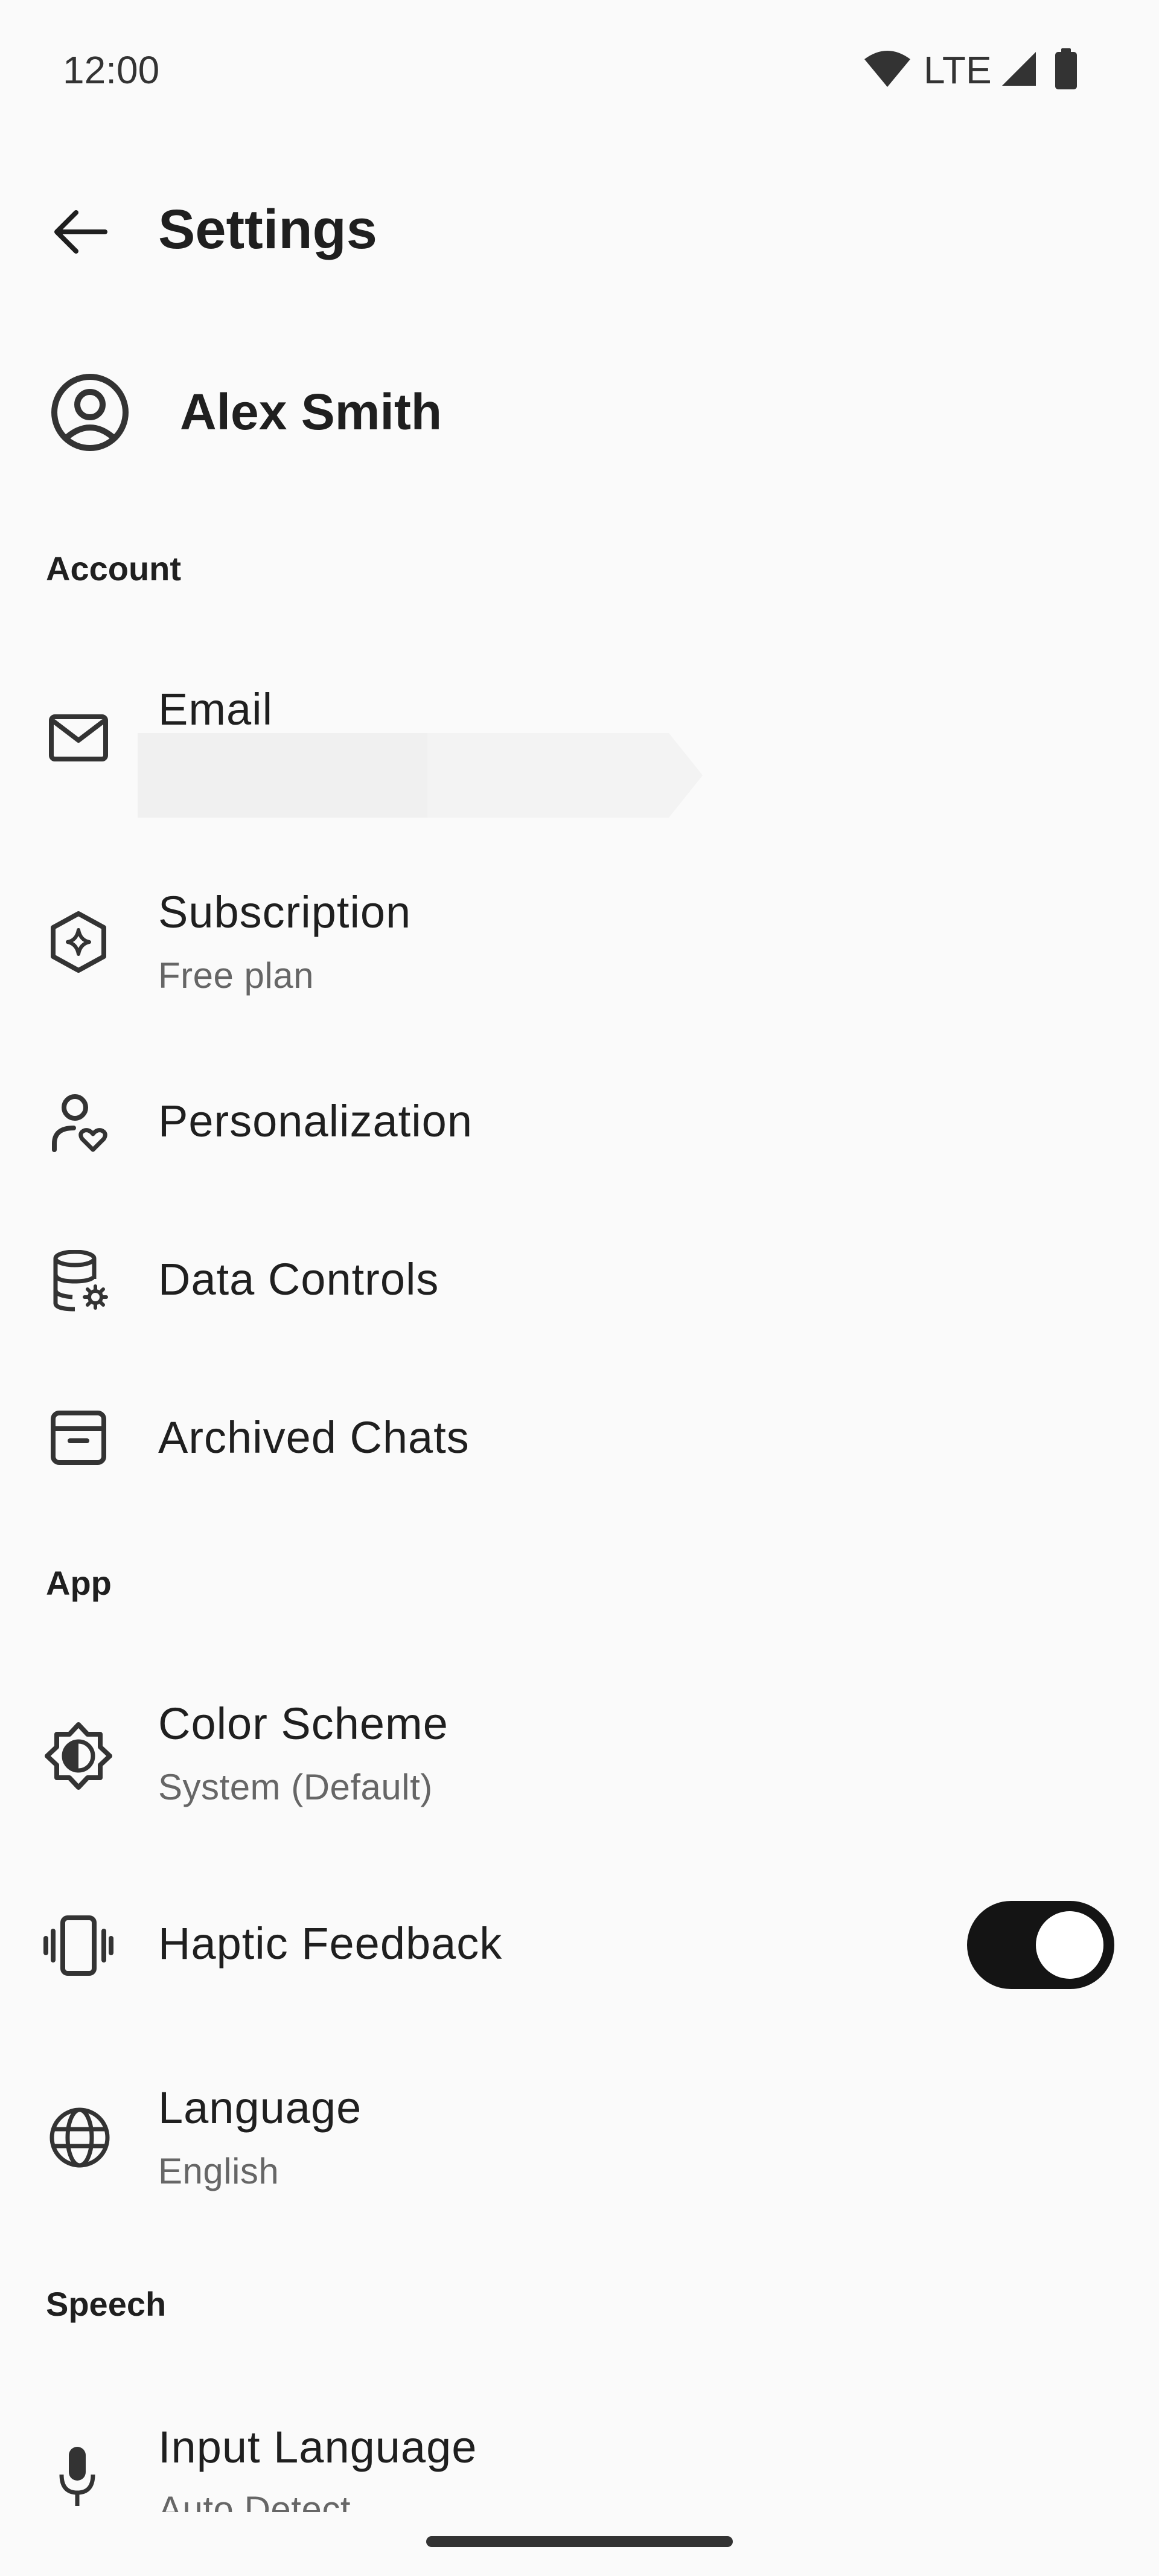  Describe the element at coordinates (317, 2447) in the screenshot. I see `input-language-label: Input Language` at that location.